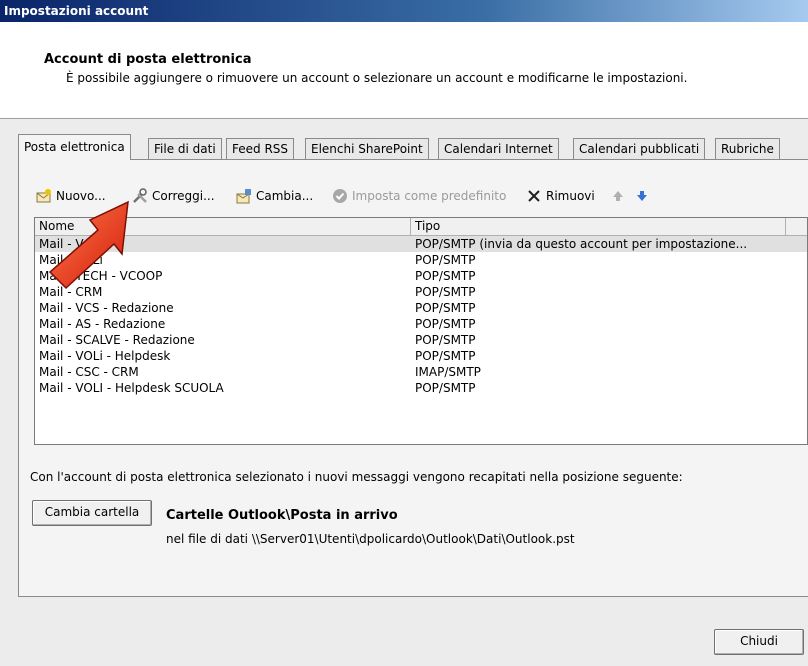  Describe the element at coordinates (74, 147) in the screenshot. I see `tab-posta-elettronica: Posta elettronica` at that location.